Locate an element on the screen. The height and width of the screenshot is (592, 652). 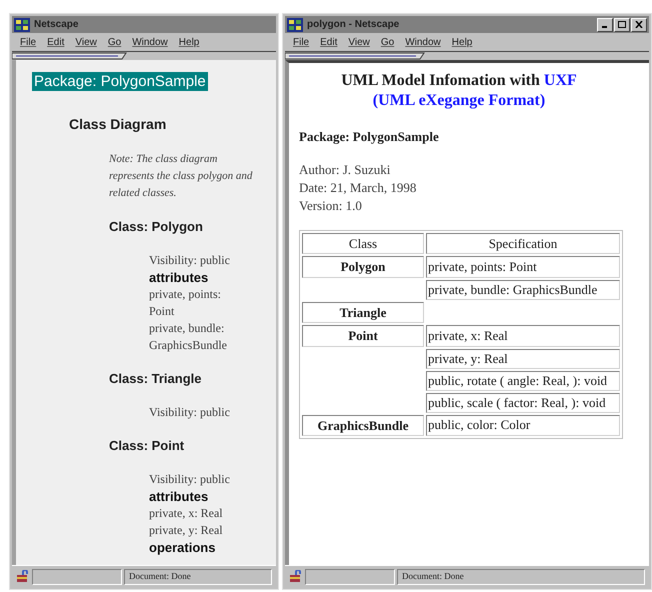
class-heading: Class: Triangle is located at coordinates (155, 378).